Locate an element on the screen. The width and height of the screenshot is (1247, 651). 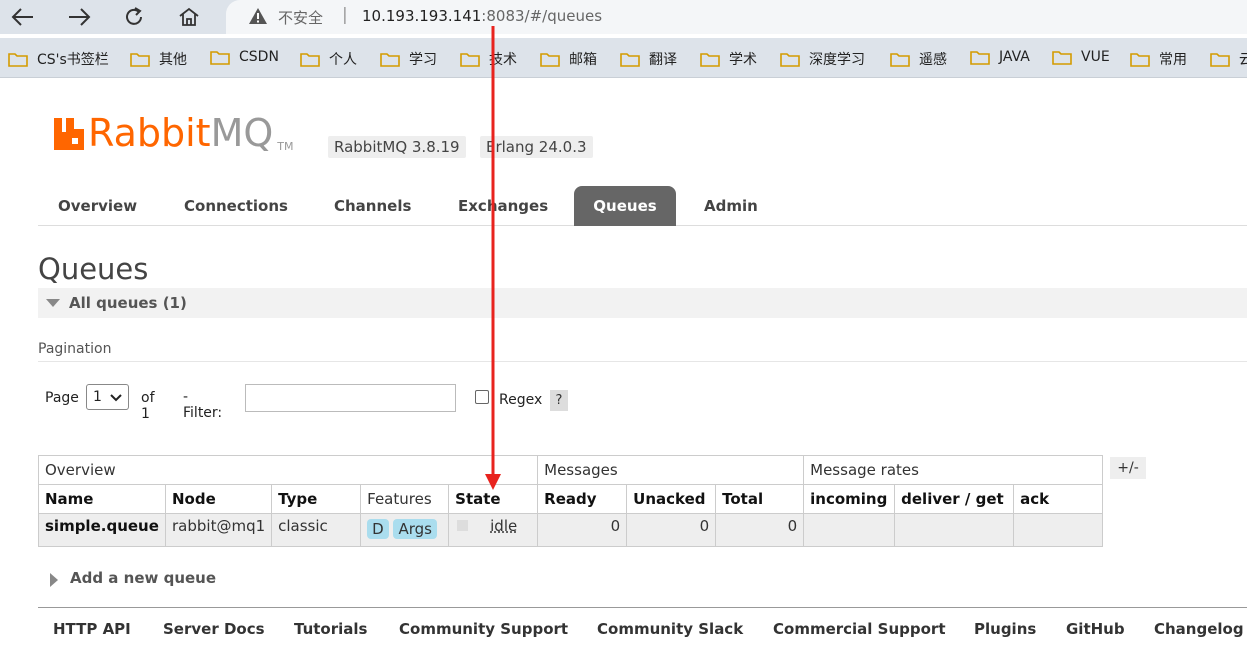
bookmark-item: 技术 is located at coordinates (488, 59).